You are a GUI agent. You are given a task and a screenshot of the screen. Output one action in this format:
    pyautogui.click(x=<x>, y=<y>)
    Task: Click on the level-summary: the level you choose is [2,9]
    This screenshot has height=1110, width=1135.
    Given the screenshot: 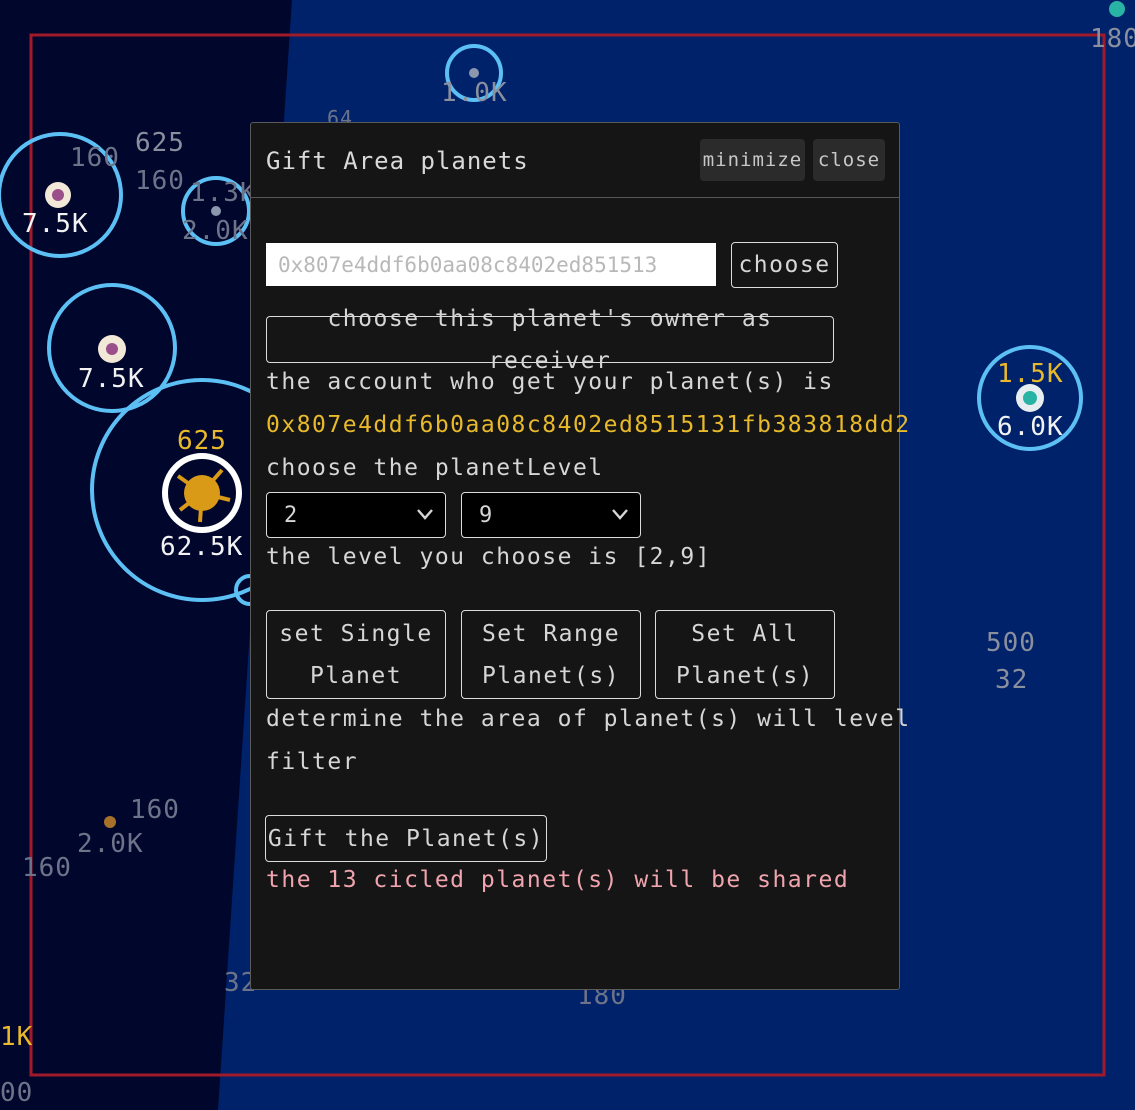 What is the action you would take?
    pyautogui.click(x=489, y=557)
    